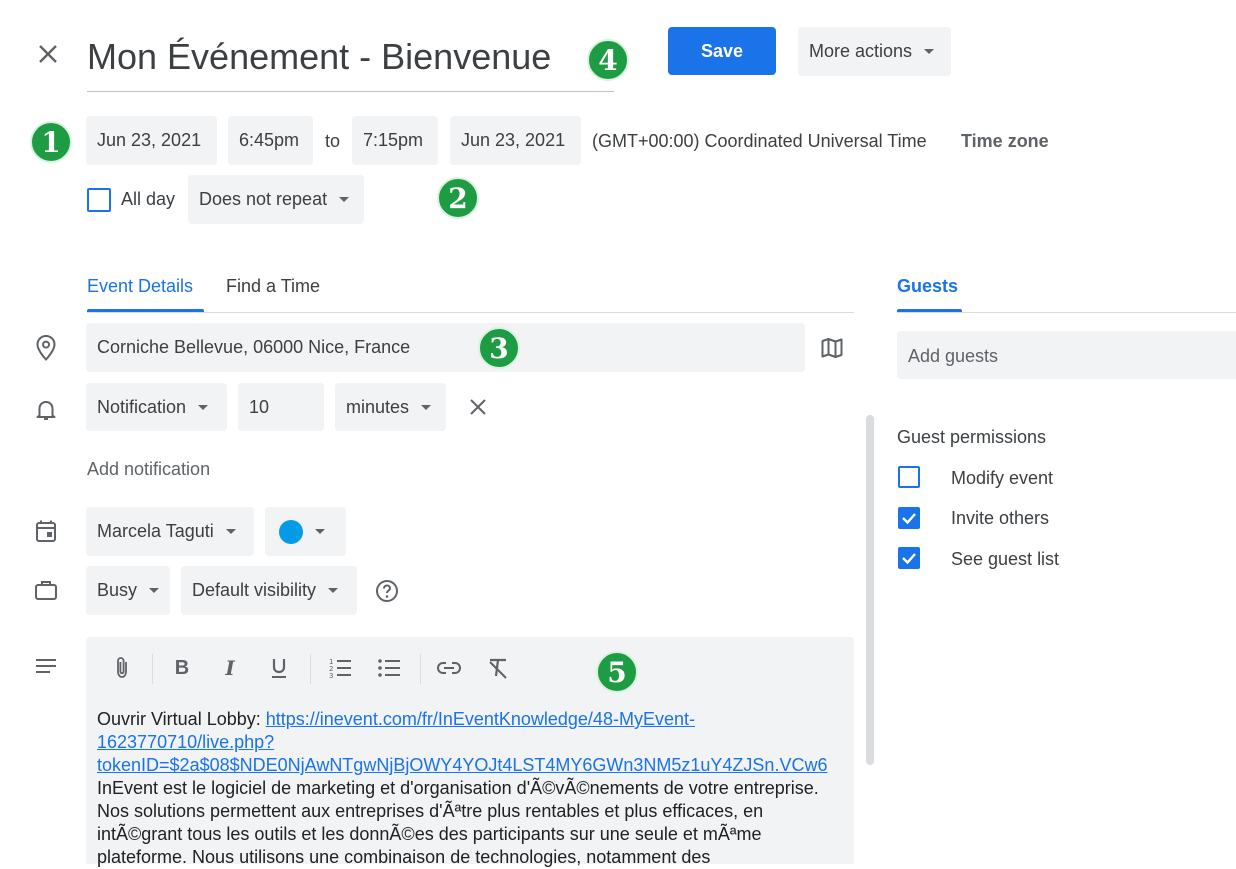 Image resolution: width=1236 pixels, height=869 pixels. What do you see at coordinates (46, 410) in the screenshot?
I see `bell-icon` at bounding box center [46, 410].